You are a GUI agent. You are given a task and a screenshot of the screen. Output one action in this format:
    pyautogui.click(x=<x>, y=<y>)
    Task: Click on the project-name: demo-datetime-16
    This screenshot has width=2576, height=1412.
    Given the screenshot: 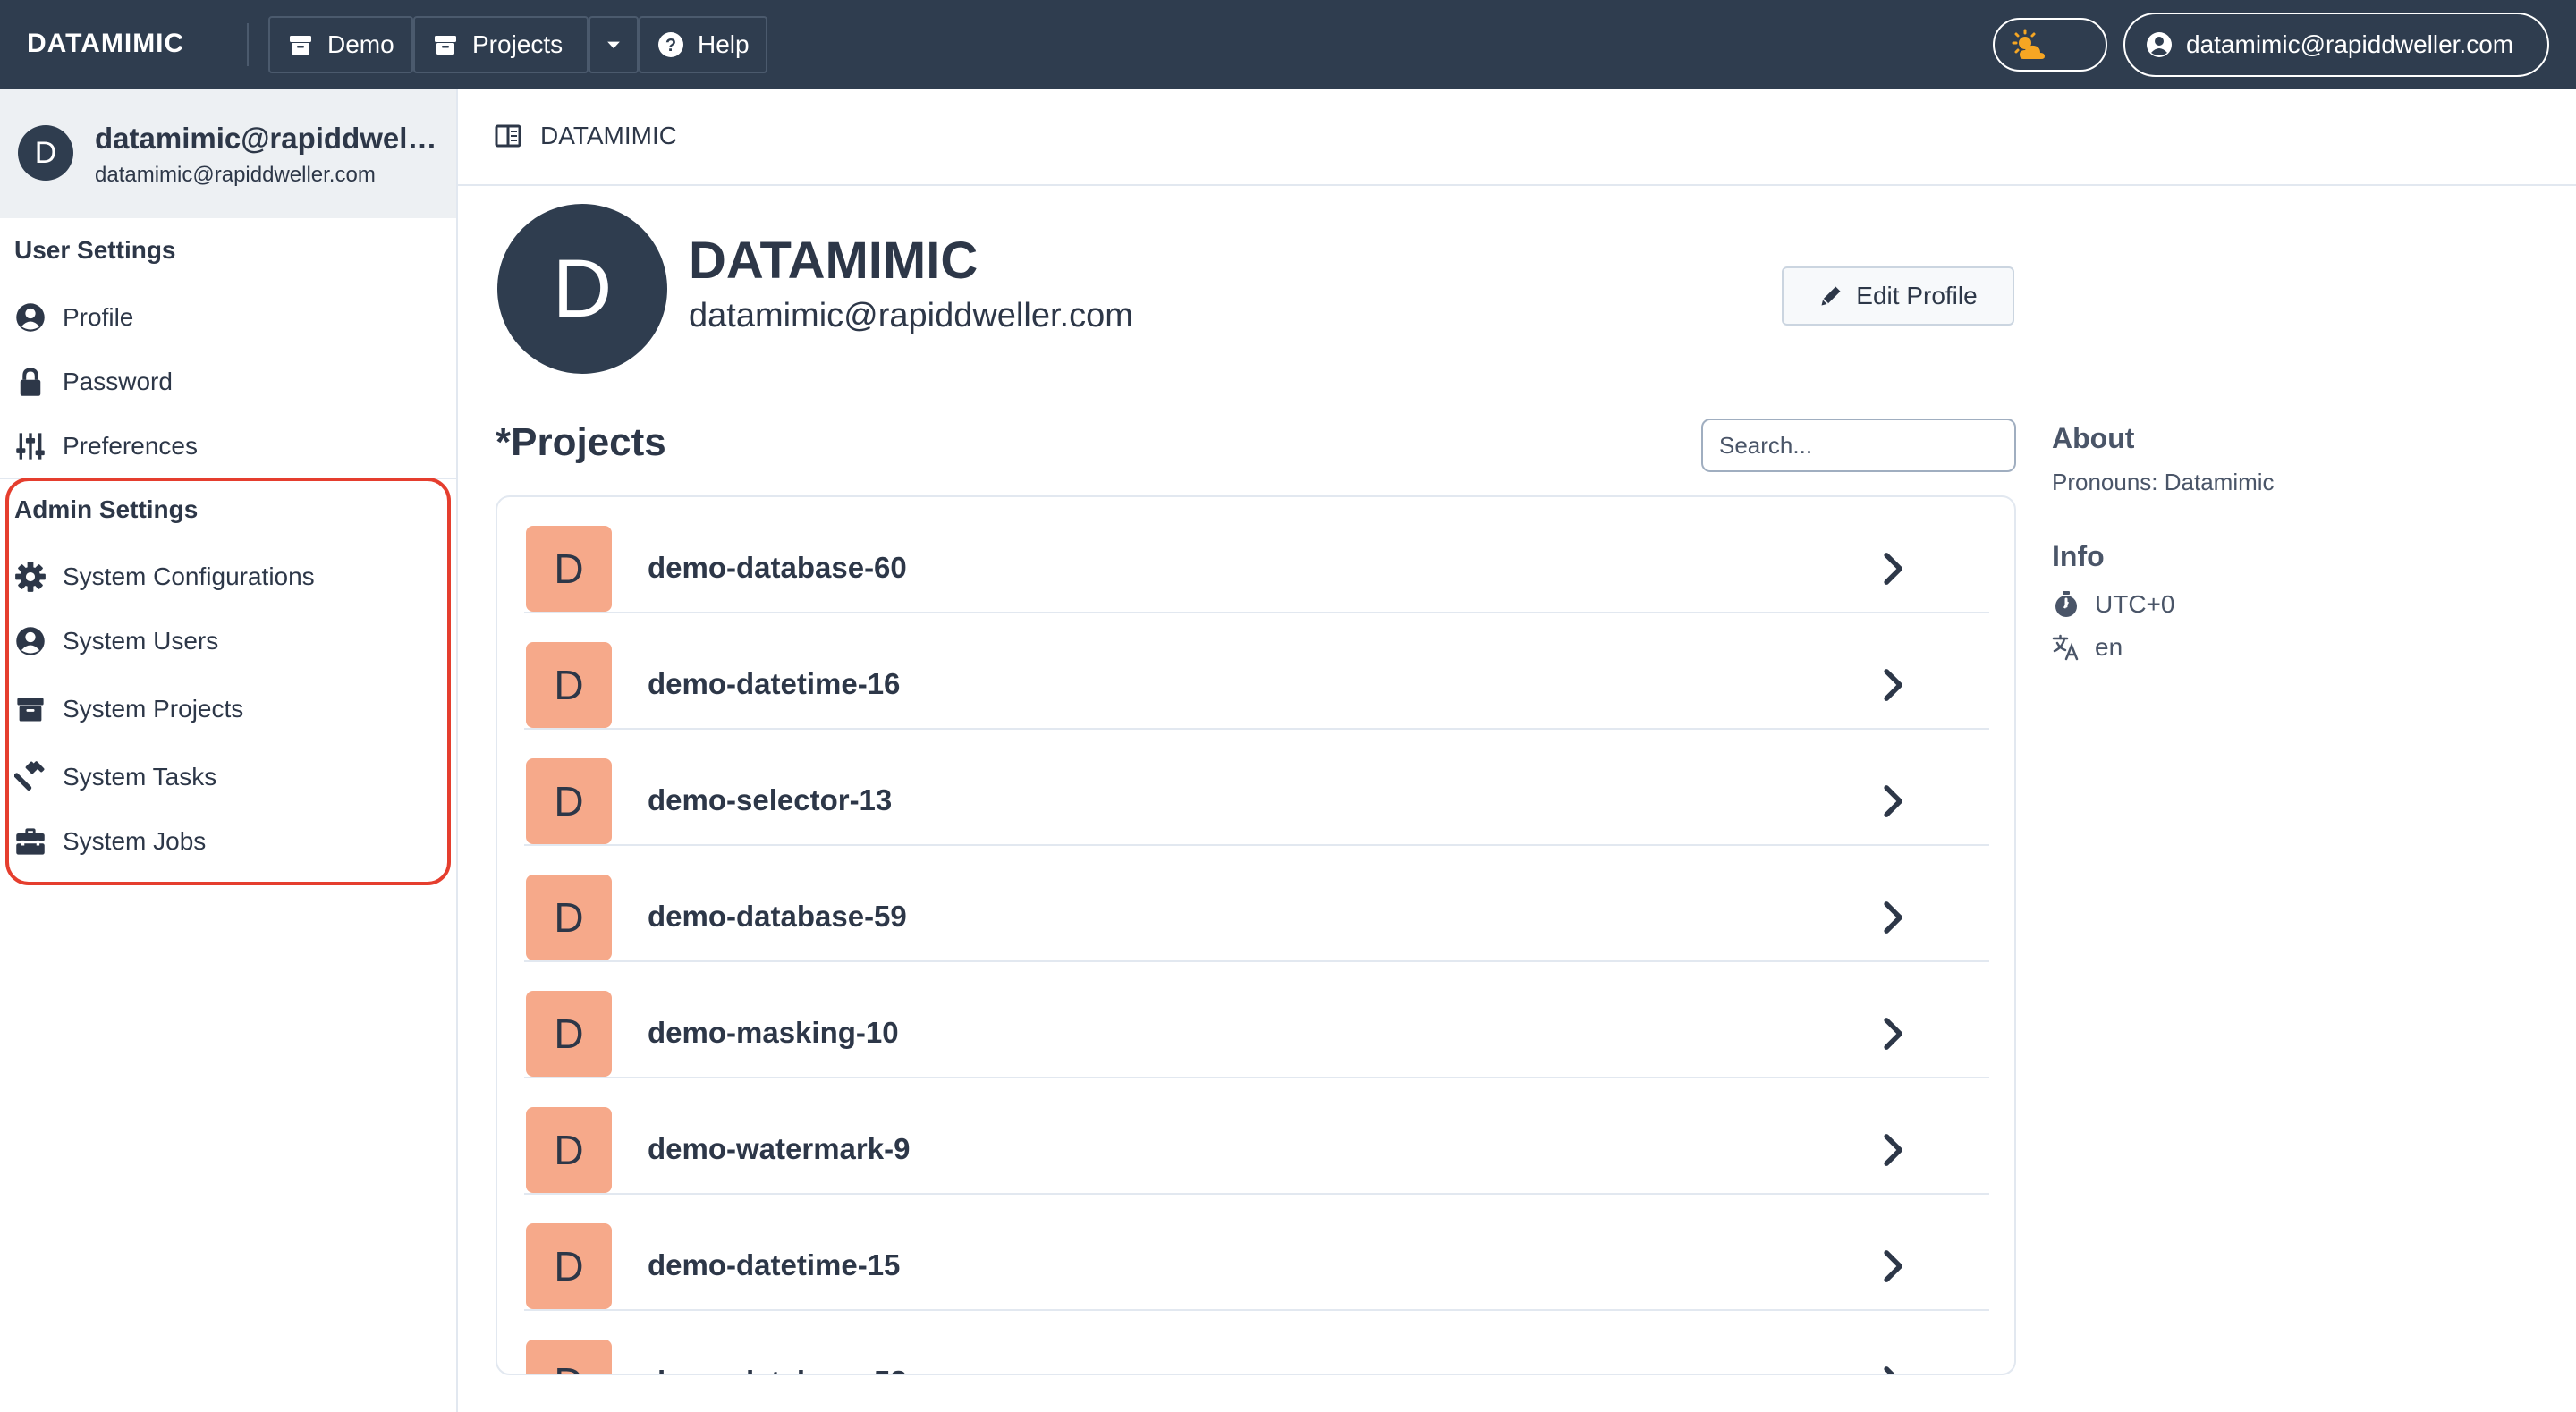 What is the action you would take?
    pyautogui.click(x=774, y=684)
    